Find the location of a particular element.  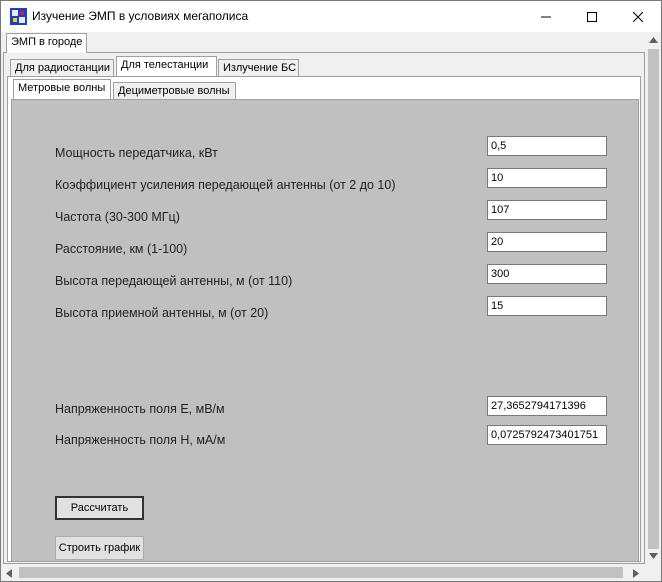

scroll-left-icon is located at coordinates (9, 573).